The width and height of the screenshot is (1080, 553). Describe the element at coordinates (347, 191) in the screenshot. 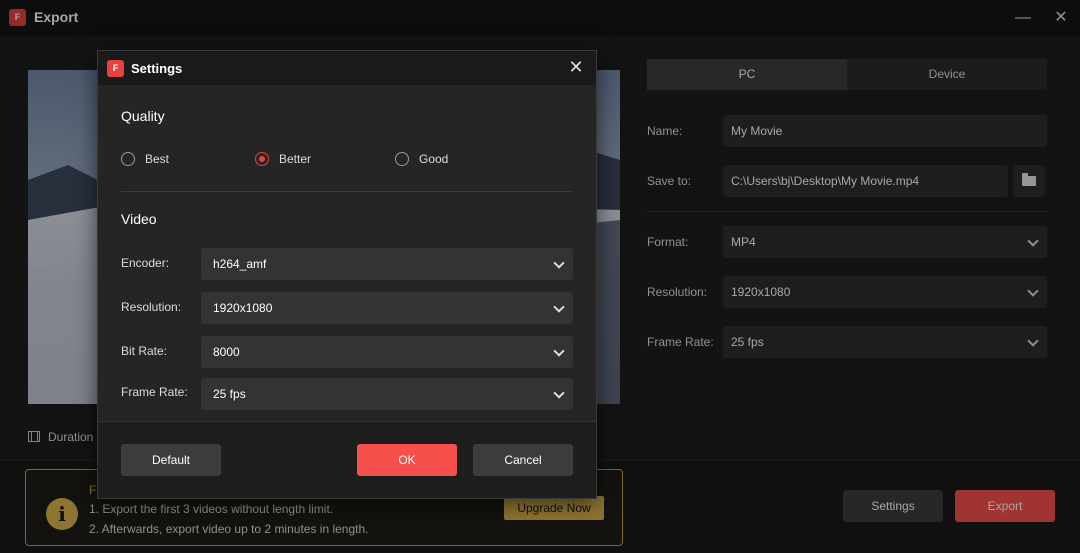

I see `dialog-divider` at that location.